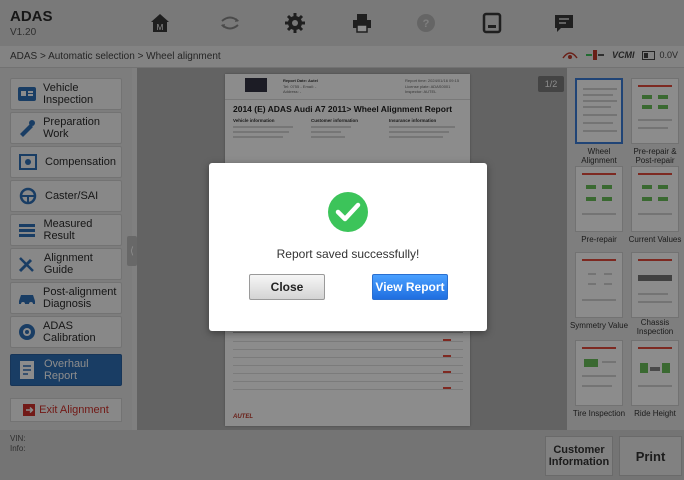 The image size is (684, 480). I want to click on view-report-button: View Report, so click(410, 287).